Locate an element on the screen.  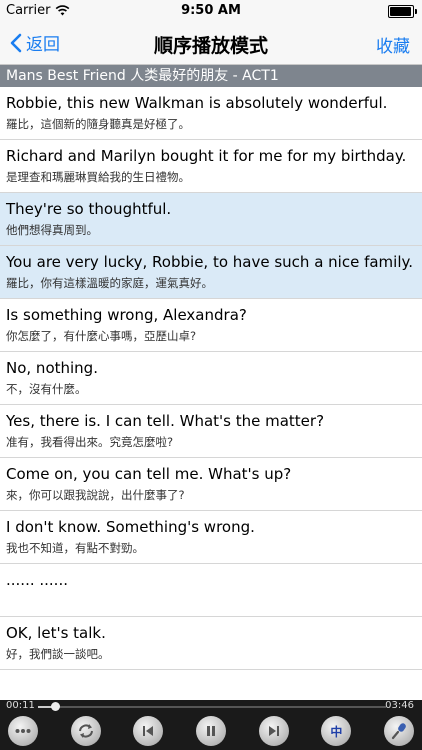
english-sentence: Come on, you can tell me. What's up? is located at coordinates (149, 474).